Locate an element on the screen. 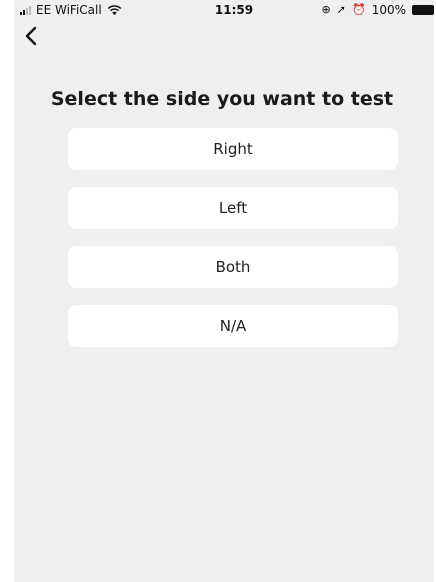  option-label: N/A is located at coordinates (233, 326).